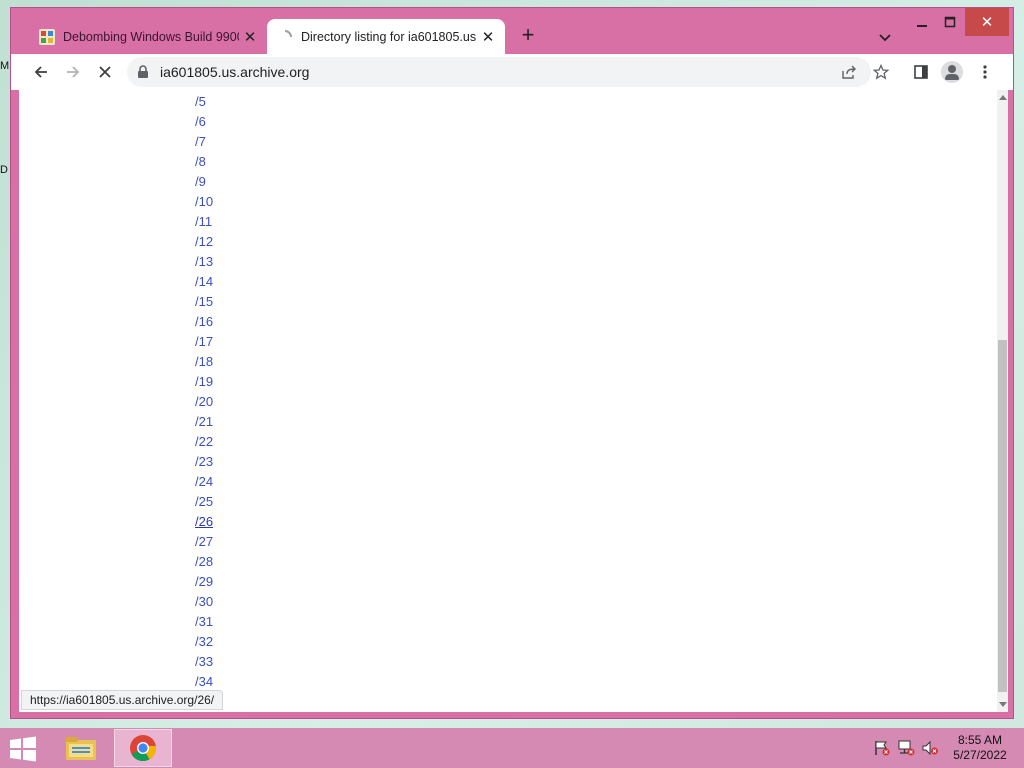 This screenshot has width=1024, height=768. What do you see at coordinates (980, 740) in the screenshot?
I see `clock-time: 8:55 AM` at bounding box center [980, 740].